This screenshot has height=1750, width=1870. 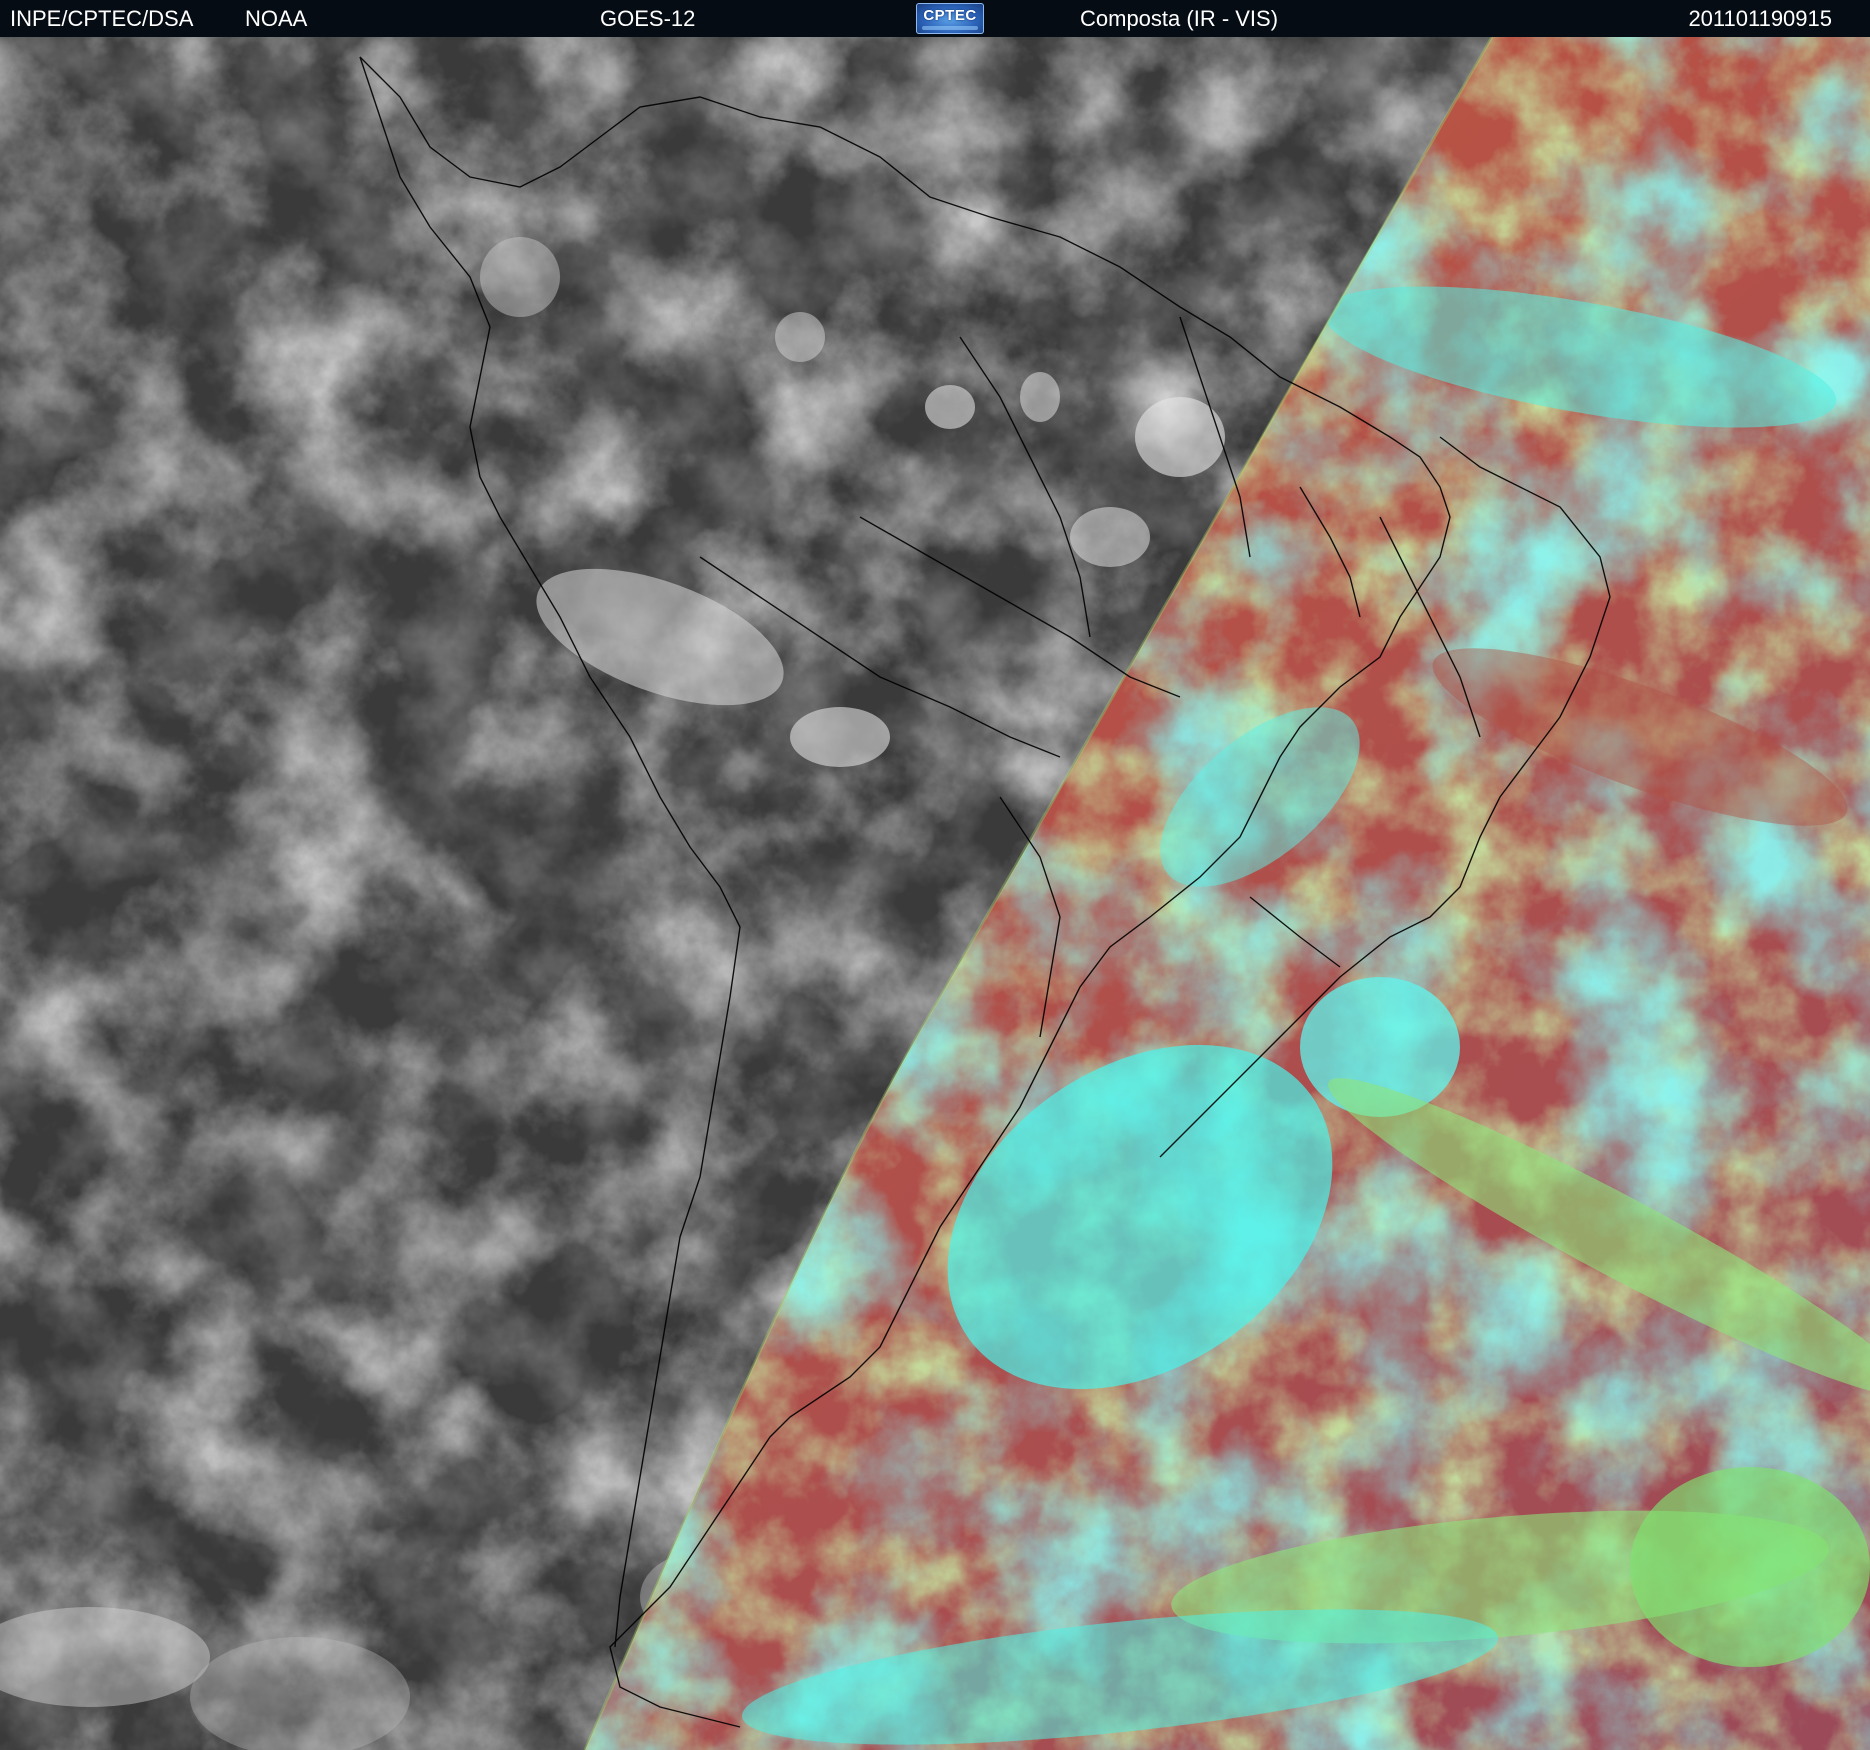 I want to click on cptec-logo: CPTEC, so click(x=950, y=18).